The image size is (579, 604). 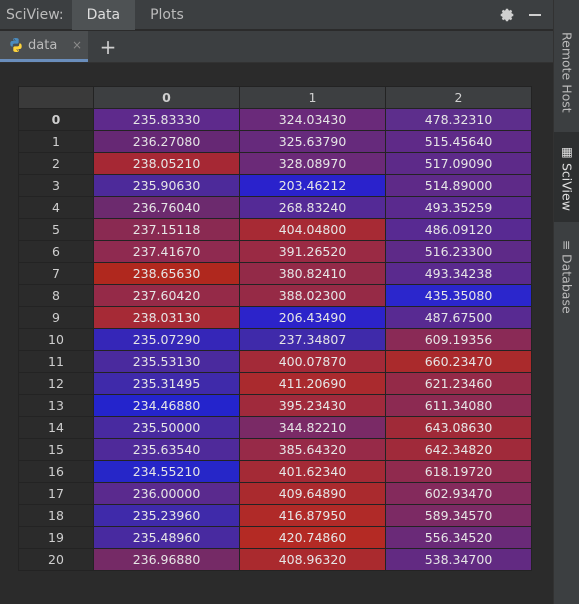 What do you see at coordinates (166, 163) in the screenshot?
I see `data-cell: 238.05210` at bounding box center [166, 163].